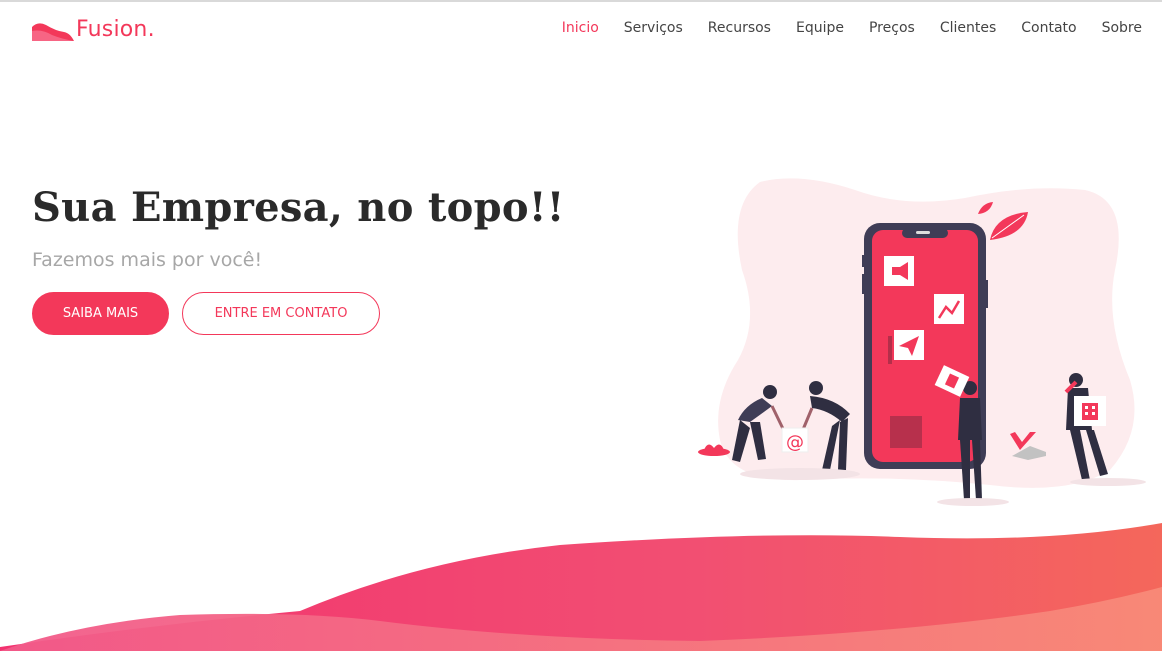 The width and height of the screenshot is (1162, 651). Describe the element at coordinates (892, 28) in the screenshot. I see `nav-item-precos: Preços` at that location.